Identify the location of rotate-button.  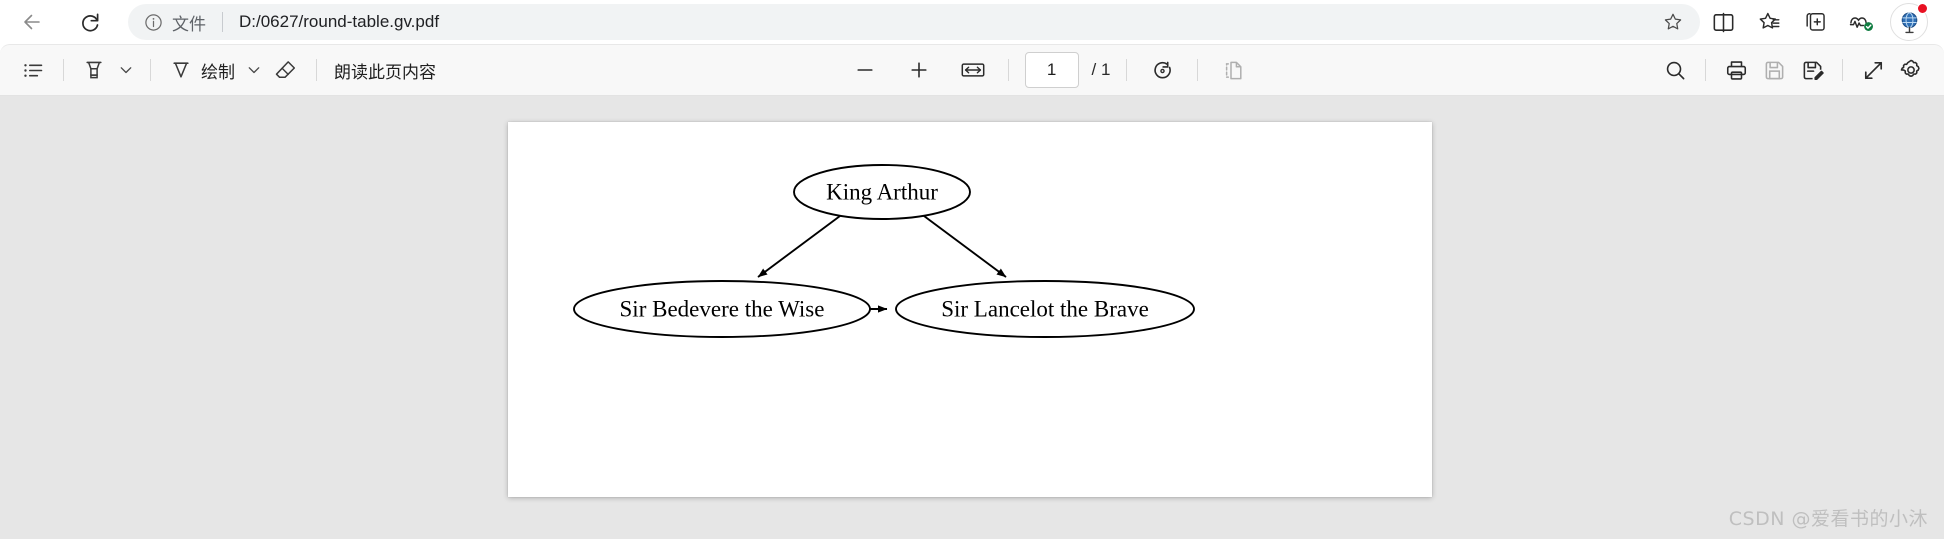
(1162, 70).